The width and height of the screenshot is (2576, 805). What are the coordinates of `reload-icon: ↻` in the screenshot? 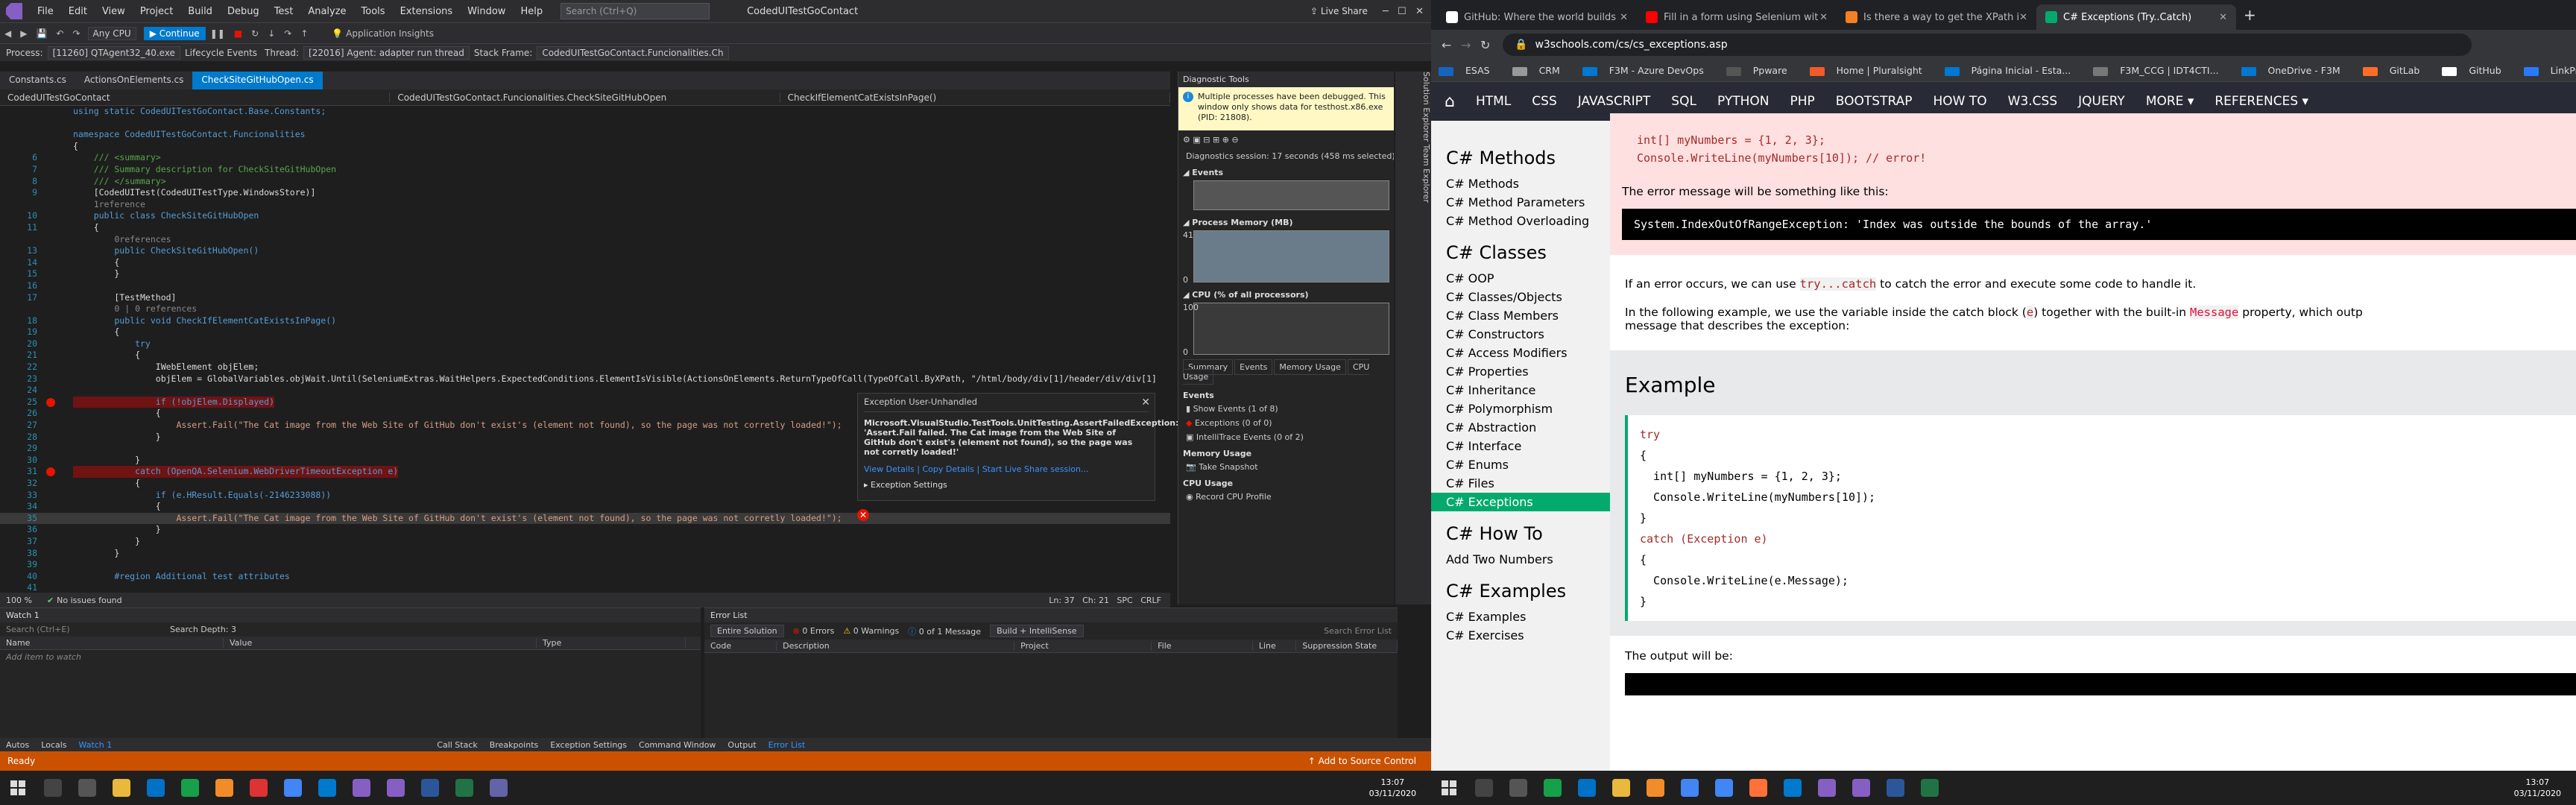 It's located at (1485, 45).